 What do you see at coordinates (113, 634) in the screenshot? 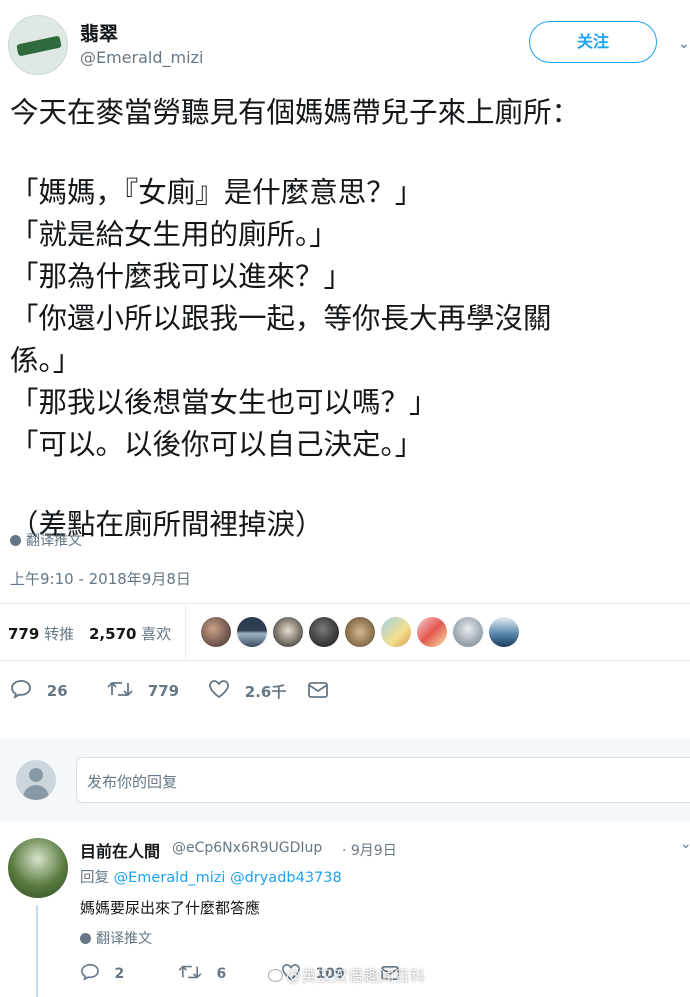
I see `likes-count: 2,570` at bounding box center [113, 634].